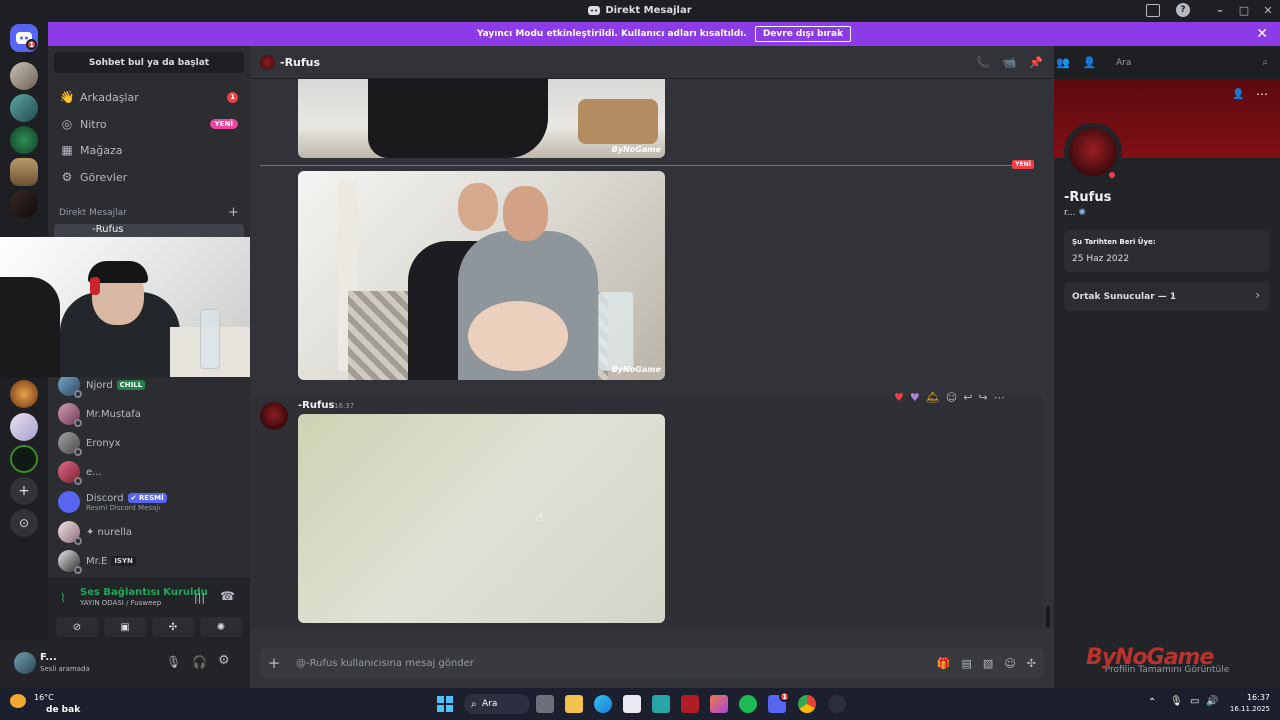 The width and height of the screenshot is (1280, 720). I want to click on minimize-button: –, so click(1220, 10).